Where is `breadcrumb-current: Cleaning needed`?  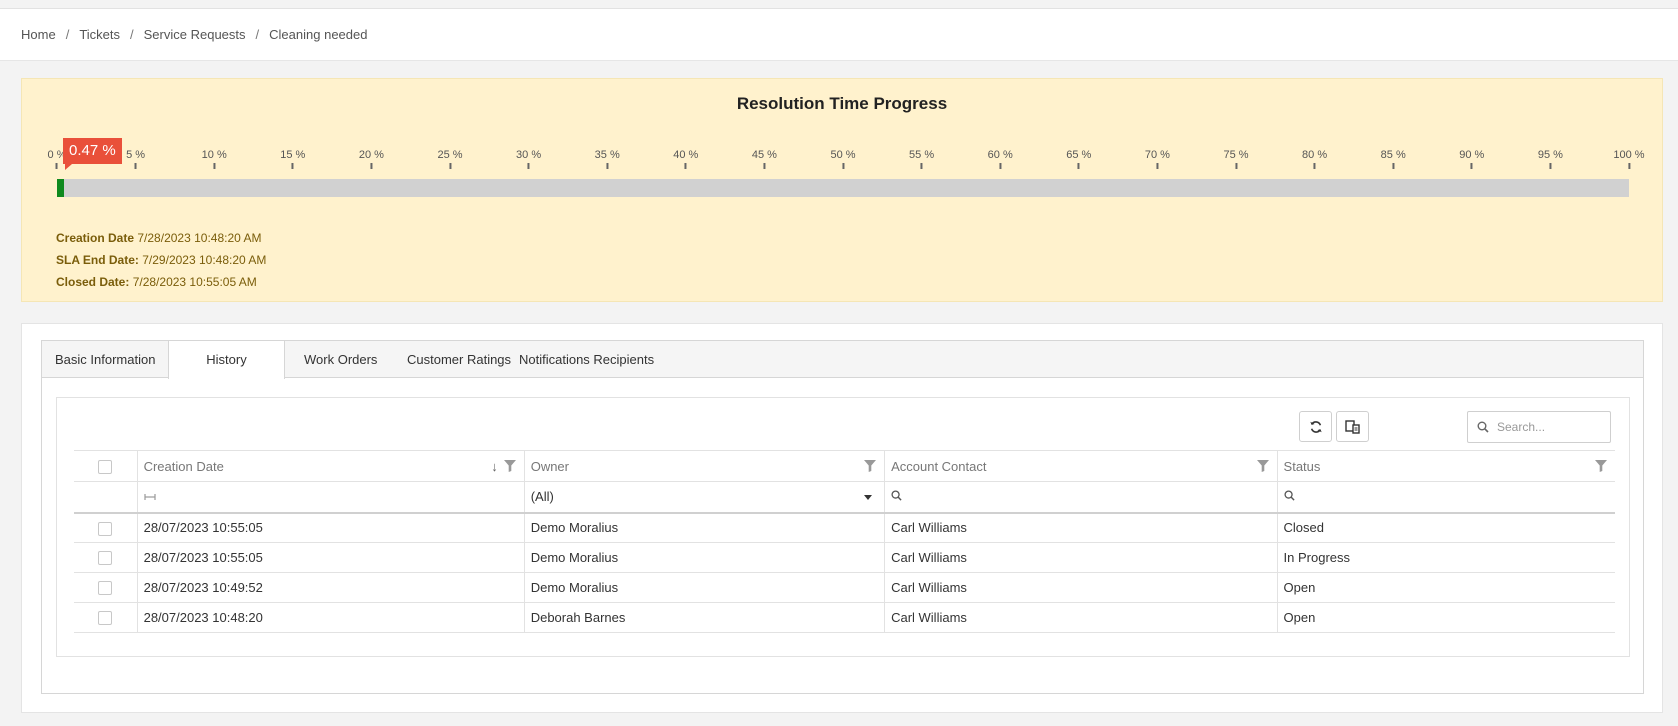
breadcrumb-current: Cleaning needed is located at coordinates (318, 34).